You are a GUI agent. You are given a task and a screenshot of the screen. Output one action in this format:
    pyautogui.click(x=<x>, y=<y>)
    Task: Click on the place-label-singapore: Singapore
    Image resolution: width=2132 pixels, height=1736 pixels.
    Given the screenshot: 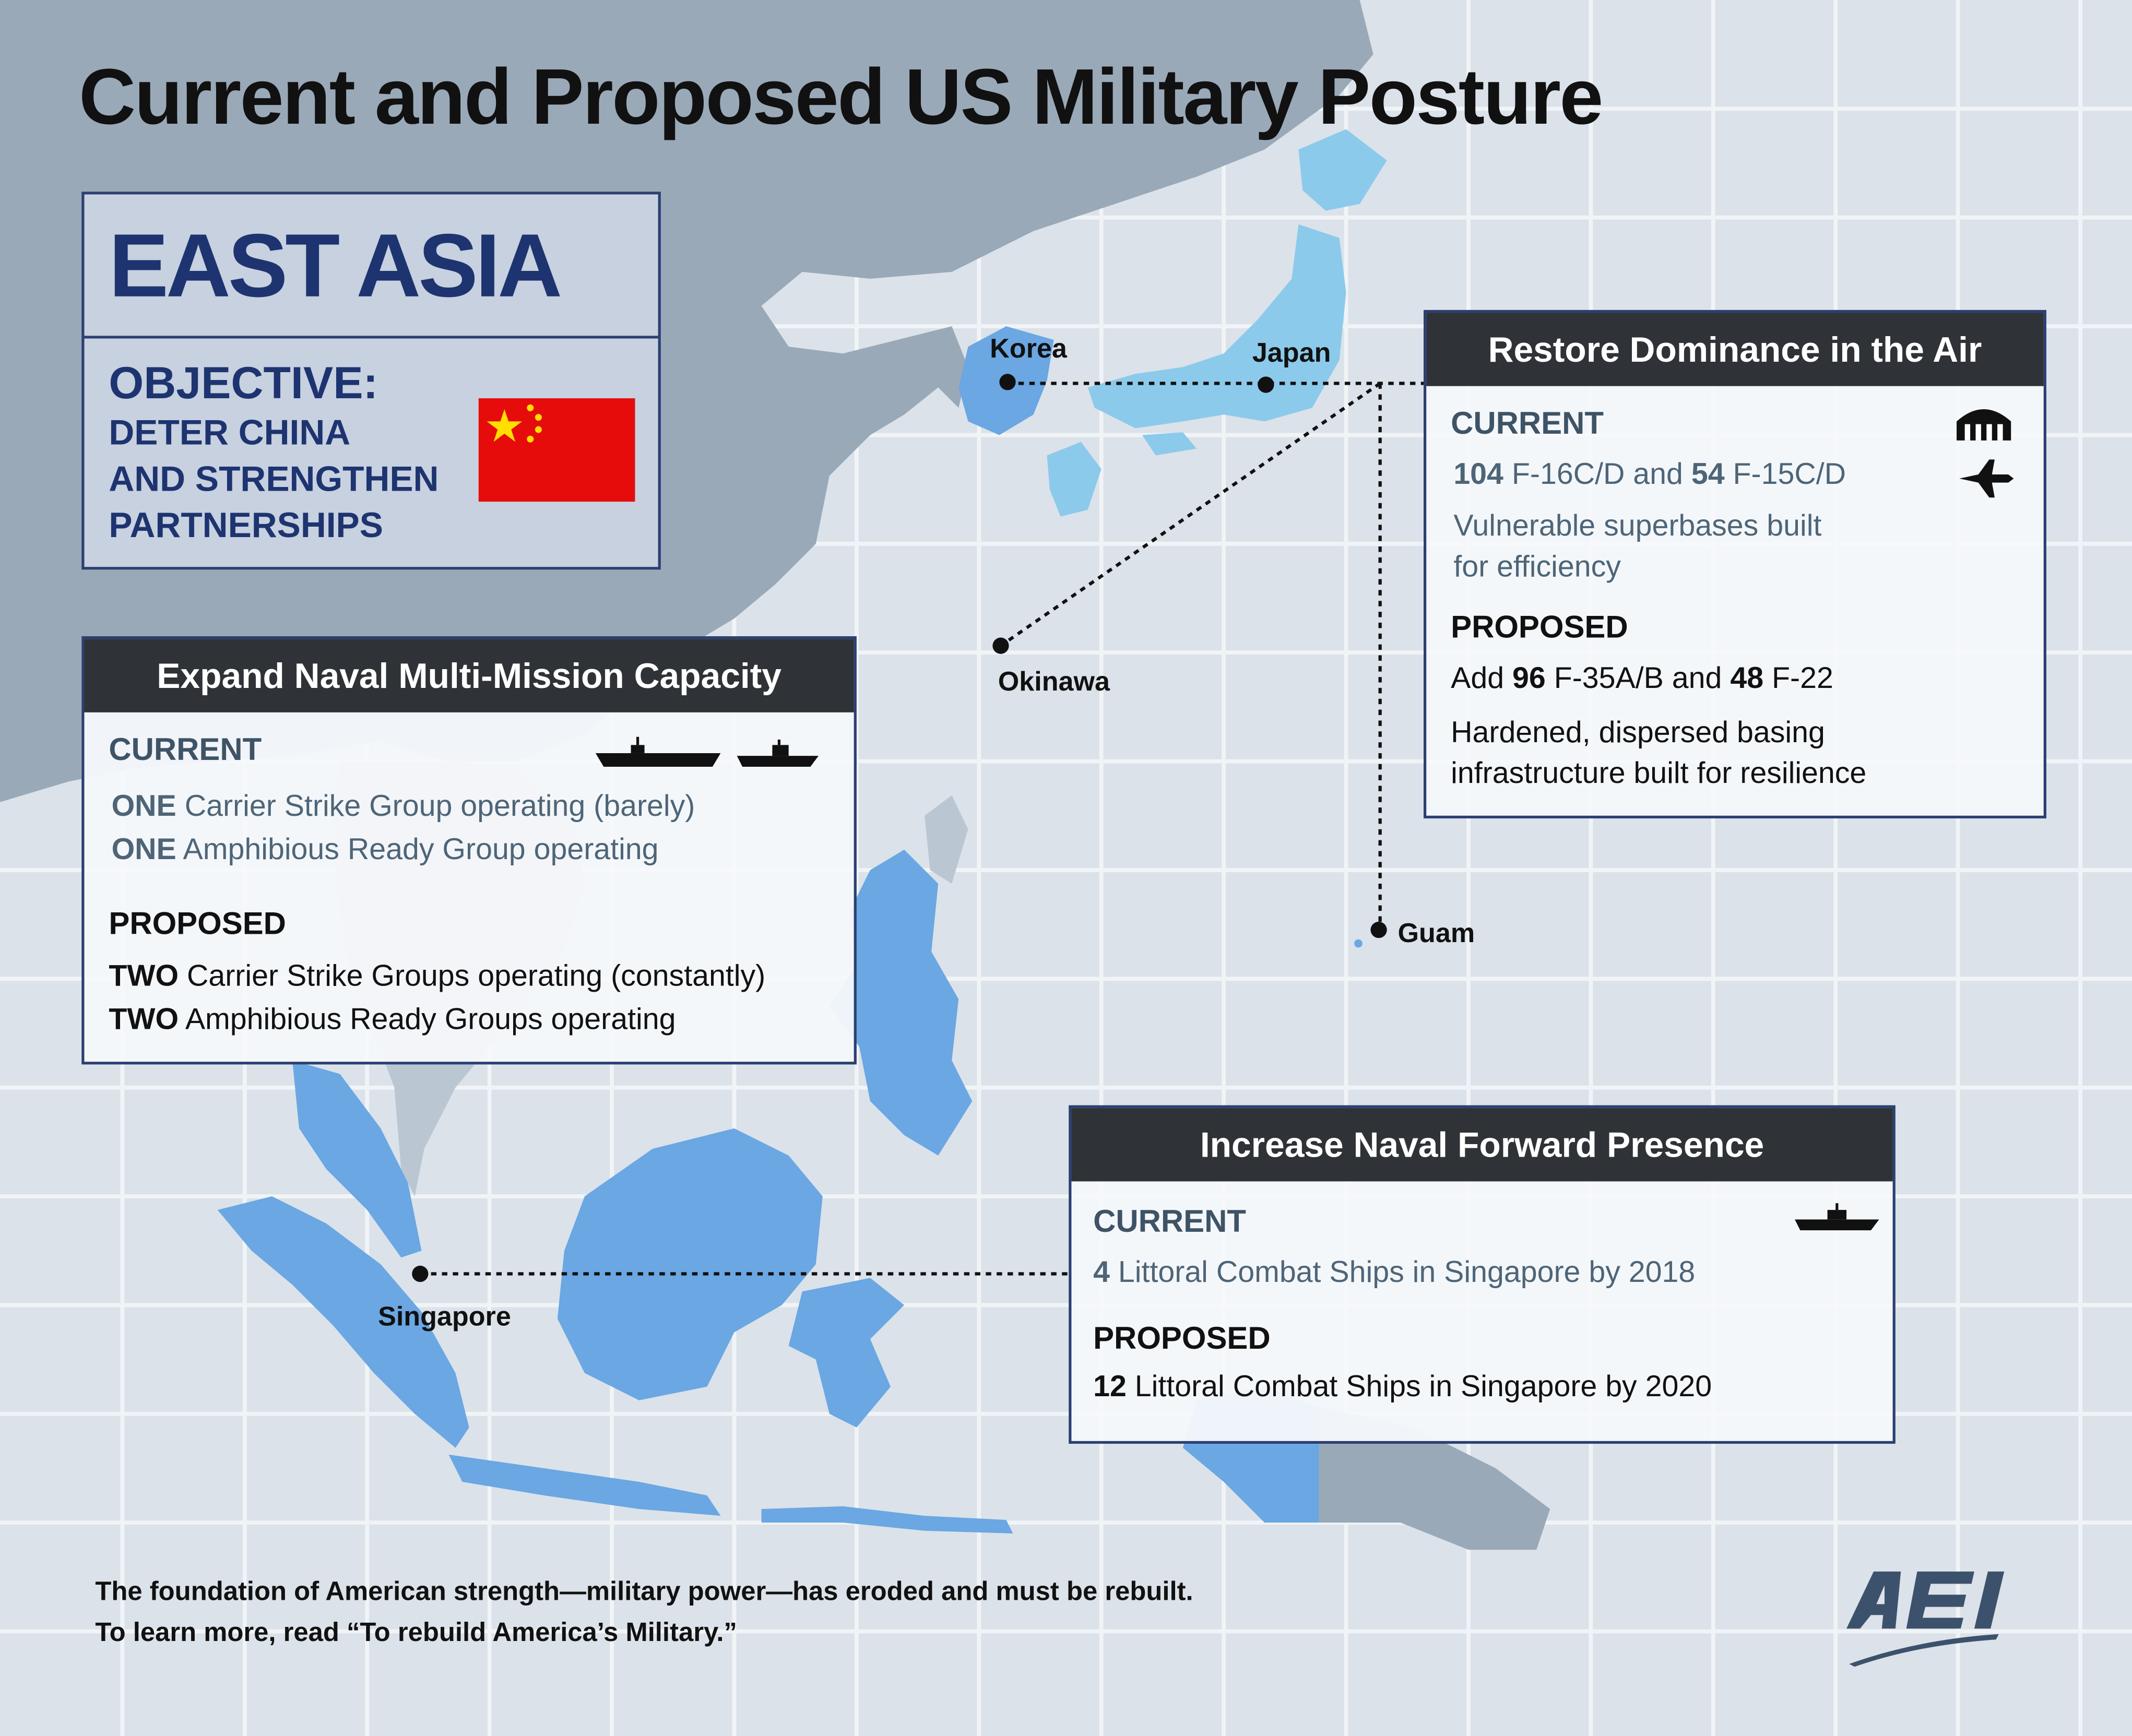 What is the action you would take?
    pyautogui.click(x=445, y=1317)
    